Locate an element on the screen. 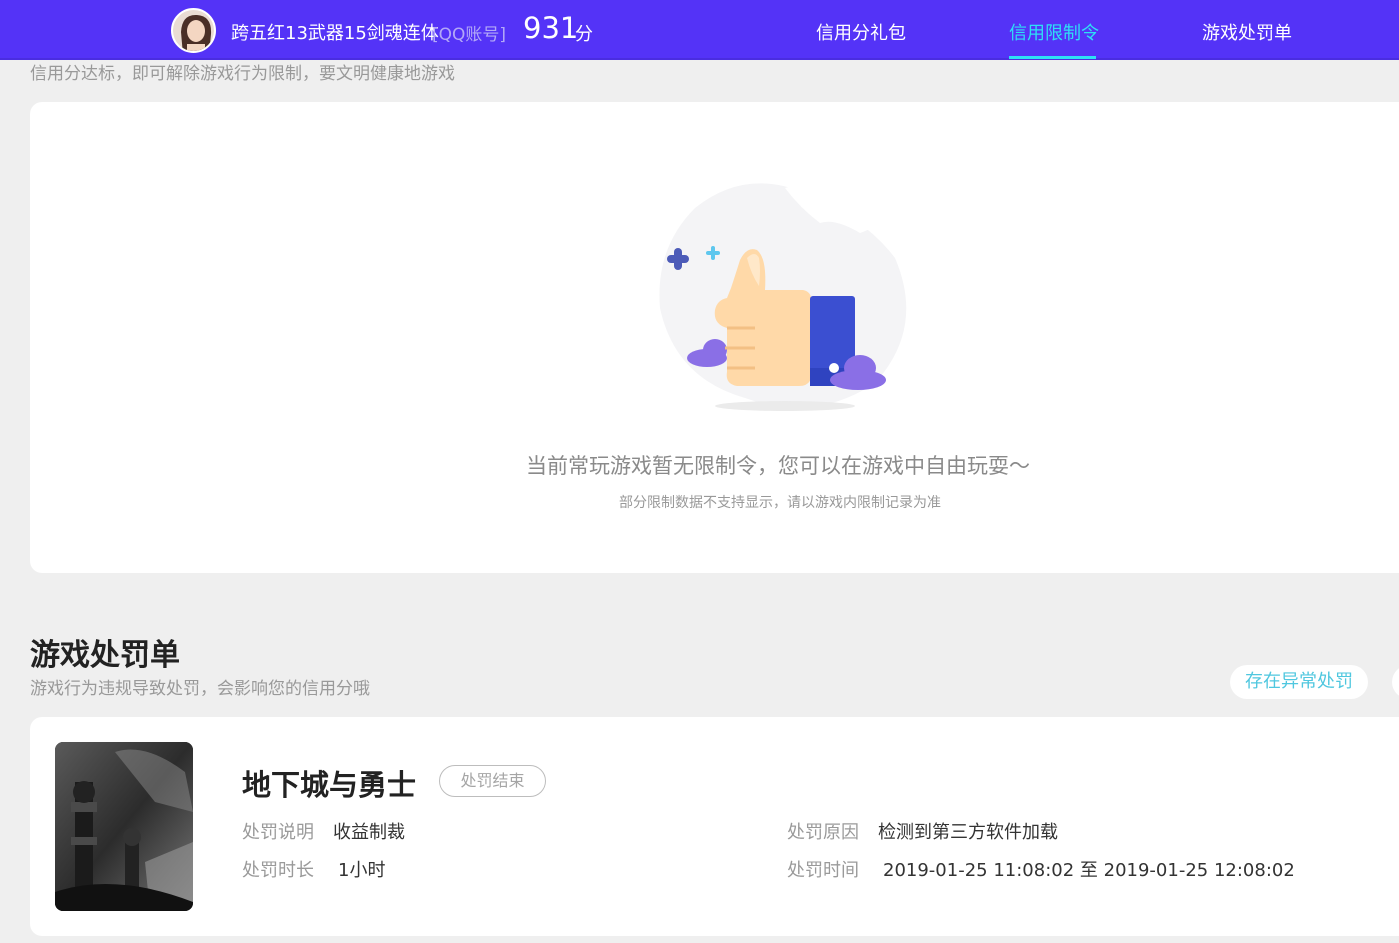 This screenshot has width=1399, height=943. empty-state-subtitle: 部分限制数据不支持显示，请以游戏内限制记录为准 is located at coordinates (780, 503).